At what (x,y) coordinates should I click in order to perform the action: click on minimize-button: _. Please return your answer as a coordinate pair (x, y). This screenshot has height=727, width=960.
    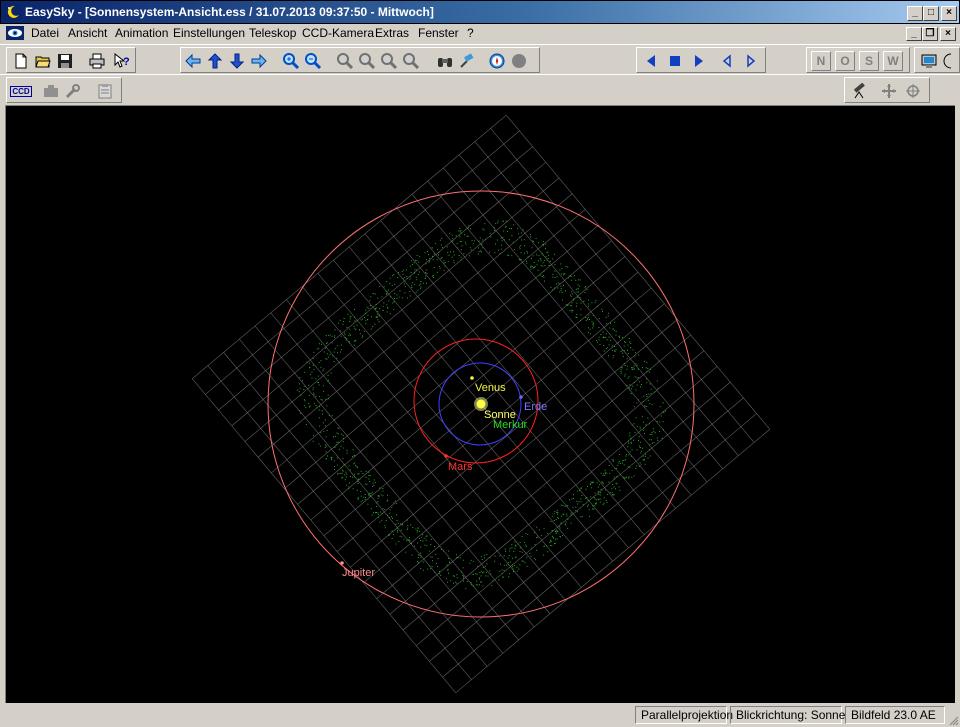
    Looking at the image, I should click on (915, 13).